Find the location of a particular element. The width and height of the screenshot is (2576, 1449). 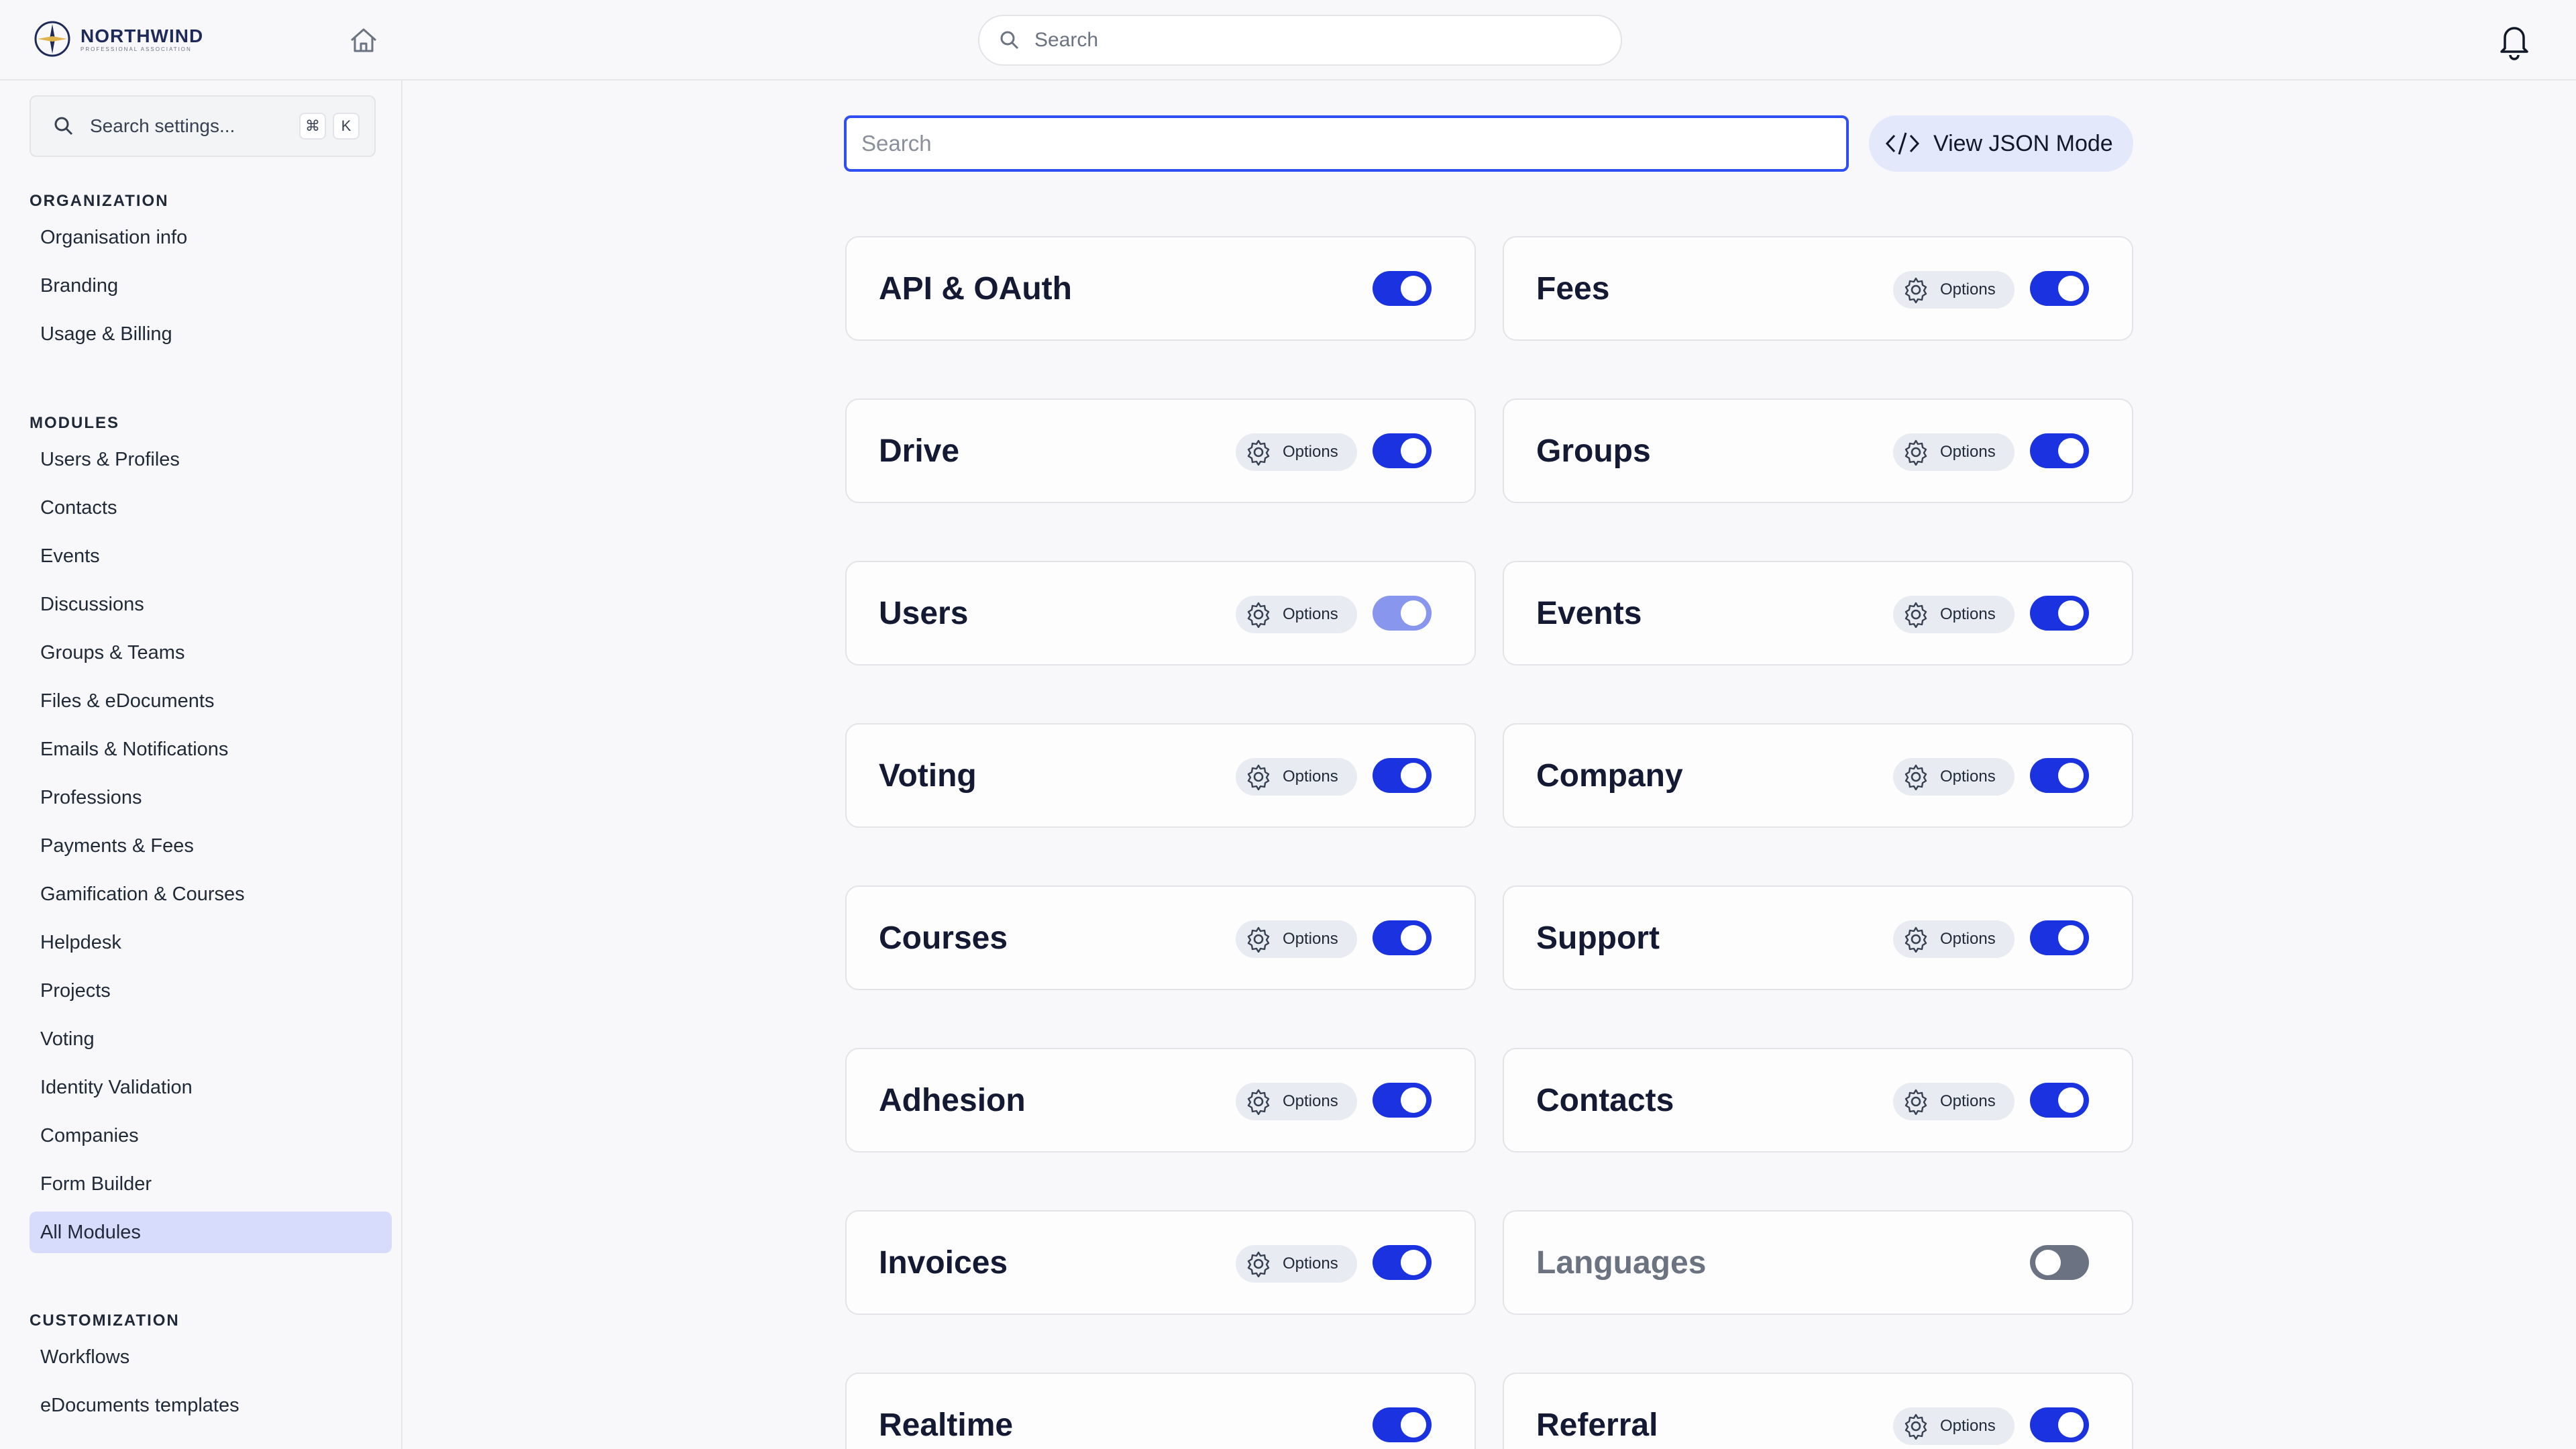

section-title-customization: CUSTOMIZATION is located at coordinates (105, 1320).